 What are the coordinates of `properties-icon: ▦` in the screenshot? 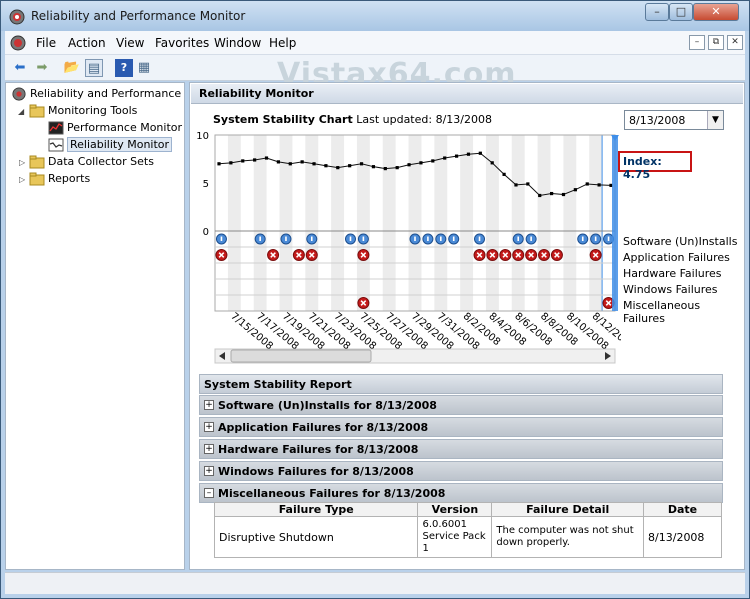 It's located at (144, 68).